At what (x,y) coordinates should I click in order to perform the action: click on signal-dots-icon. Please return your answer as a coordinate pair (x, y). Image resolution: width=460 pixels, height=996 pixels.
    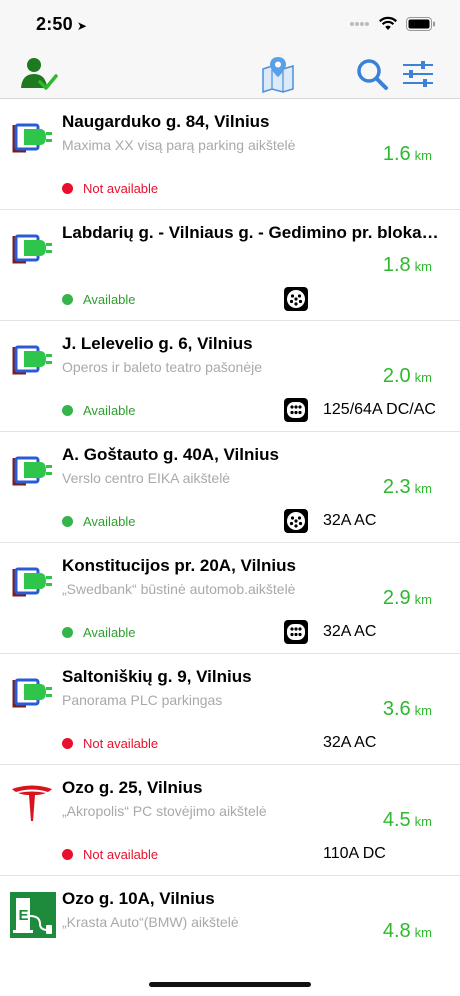
    Looking at the image, I should click on (359, 24).